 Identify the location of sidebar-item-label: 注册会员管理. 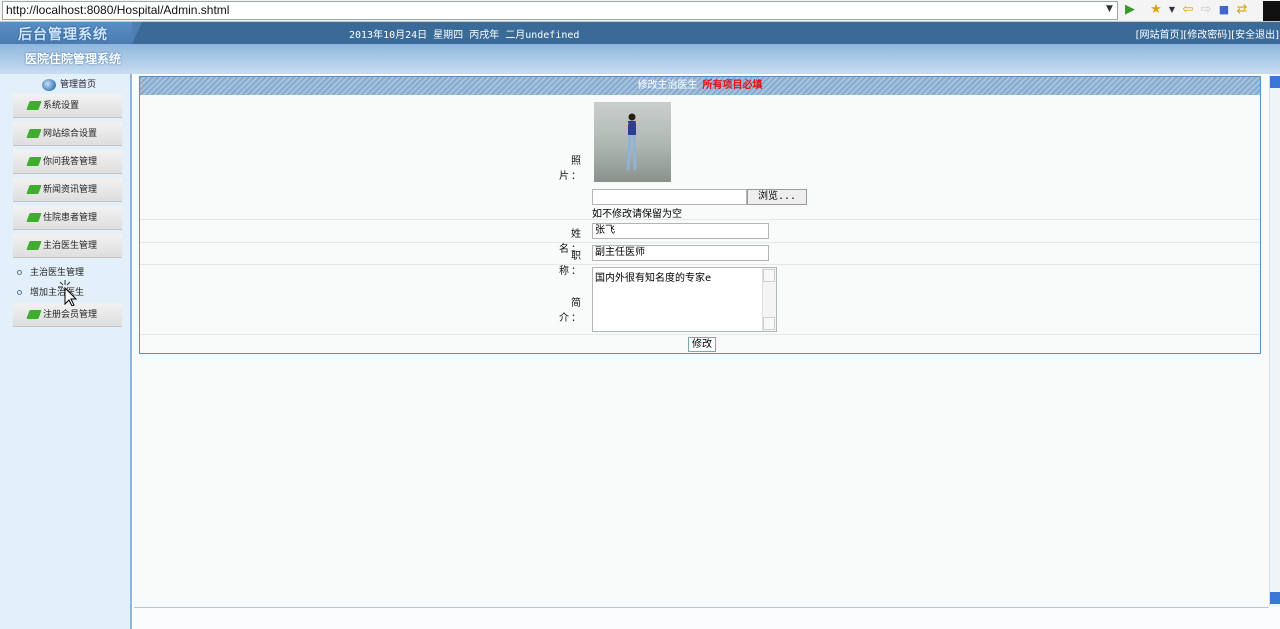
(70, 315).